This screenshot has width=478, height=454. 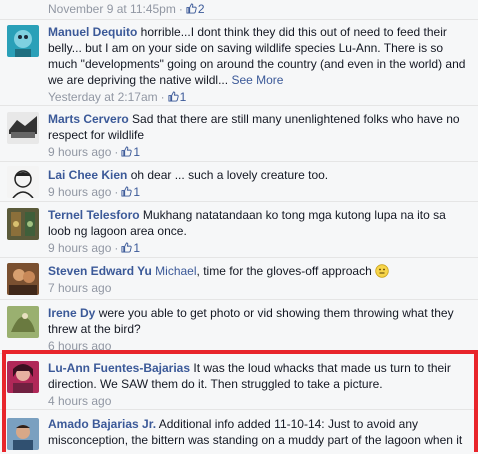 I want to click on like-count-link: 2, so click(x=195, y=9).